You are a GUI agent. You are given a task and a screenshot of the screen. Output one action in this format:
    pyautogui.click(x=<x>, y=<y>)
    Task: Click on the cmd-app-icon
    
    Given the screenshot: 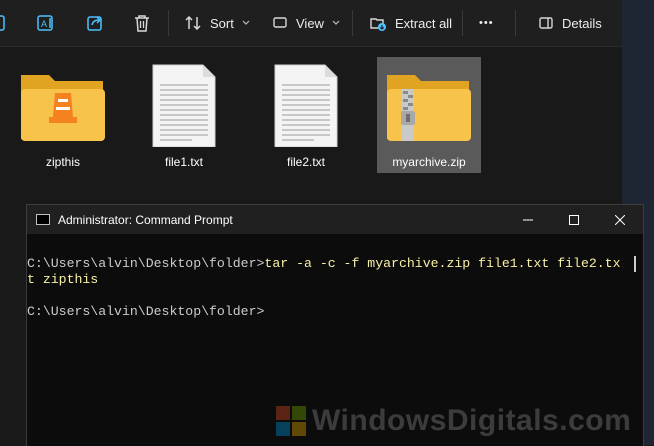 What is the action you would take?
    pyautogui.click(x=43, y=219)
    